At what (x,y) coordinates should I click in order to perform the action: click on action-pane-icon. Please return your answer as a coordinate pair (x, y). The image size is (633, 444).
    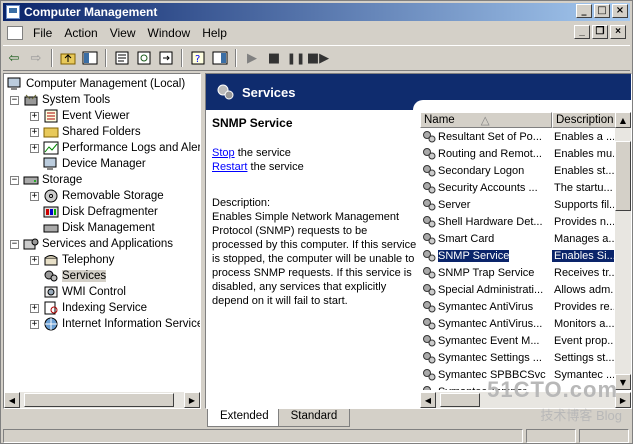
    Looking at the image, I should click on (220, 58).